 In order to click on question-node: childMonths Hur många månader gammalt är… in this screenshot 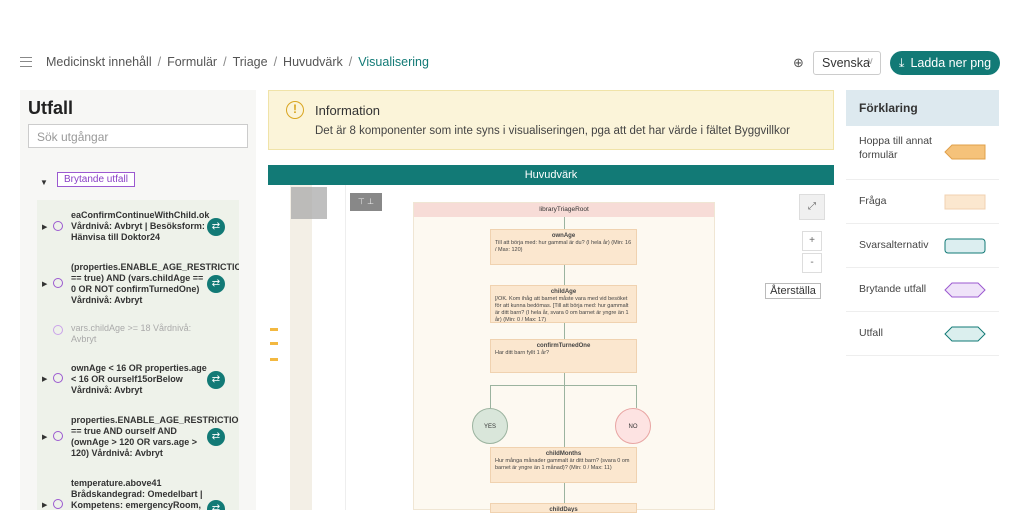, I will do `click(563, 465)`.